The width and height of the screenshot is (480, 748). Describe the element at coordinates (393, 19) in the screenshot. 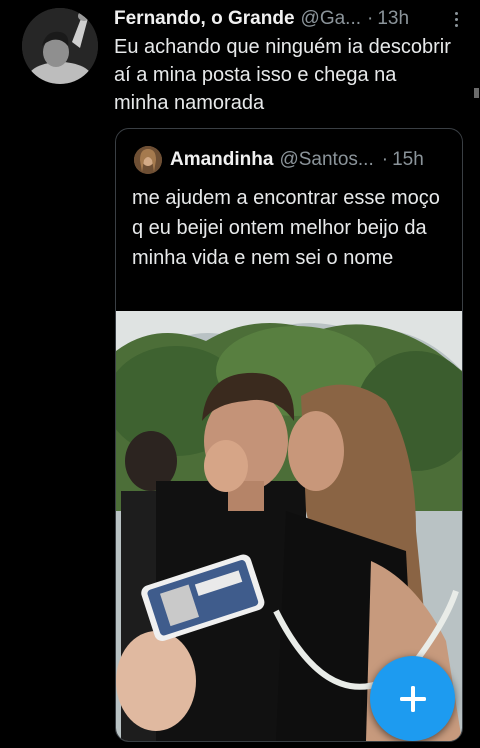

I see `tweet-time: 13h` at that location.